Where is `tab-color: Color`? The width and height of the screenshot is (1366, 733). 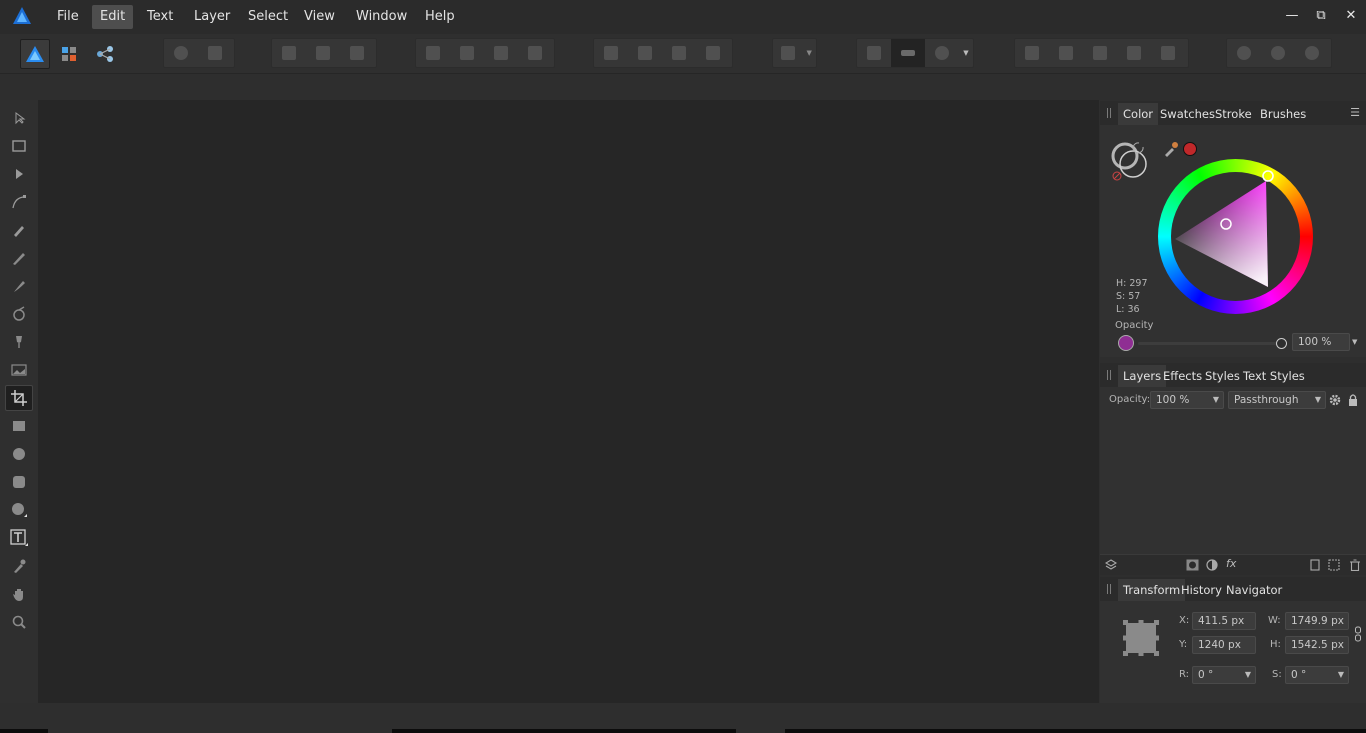
tab-color: Color is located at coordinates (1138, 114).